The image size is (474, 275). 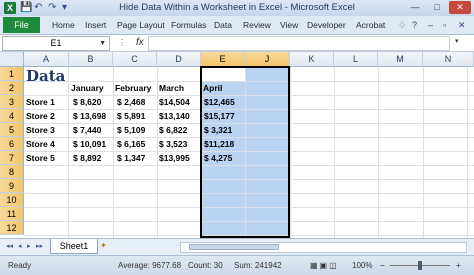 What do you see at coordinates (89, 116) in the screenshot?
I see `january-value: $ 13,698` at bounding box center [89, 116].